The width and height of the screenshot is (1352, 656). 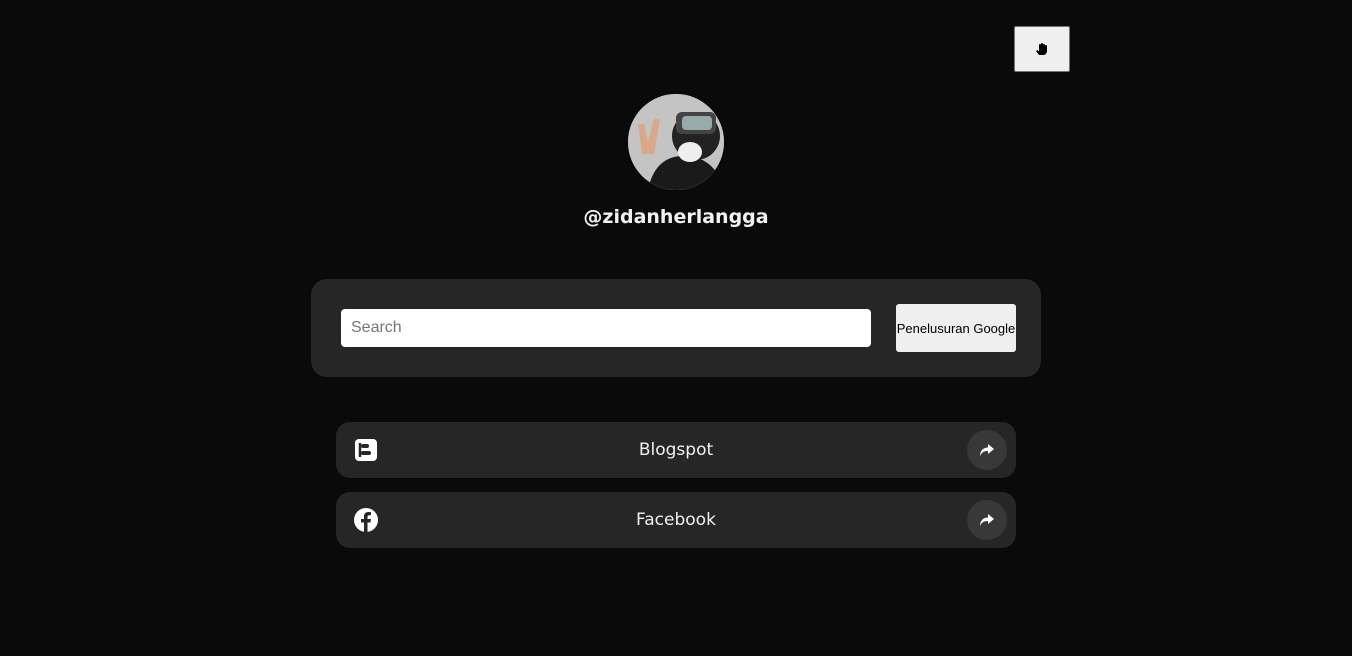 What do you see at coordinates (956, 328) in the screenshot?
I see `google-search-button: Penelusuran Google` at bounding box center [956, 328].